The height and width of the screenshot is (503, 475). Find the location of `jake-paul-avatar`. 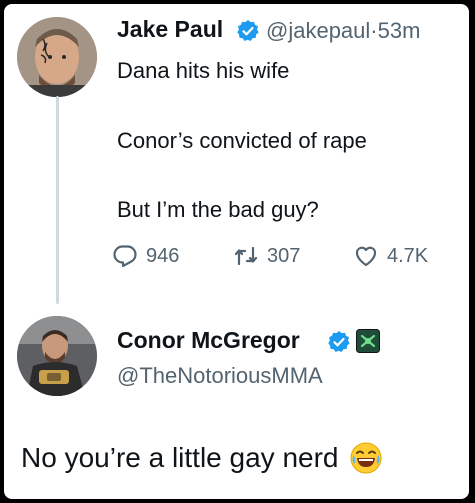

jake-paul-avatar is located at coordinates (57, 57).